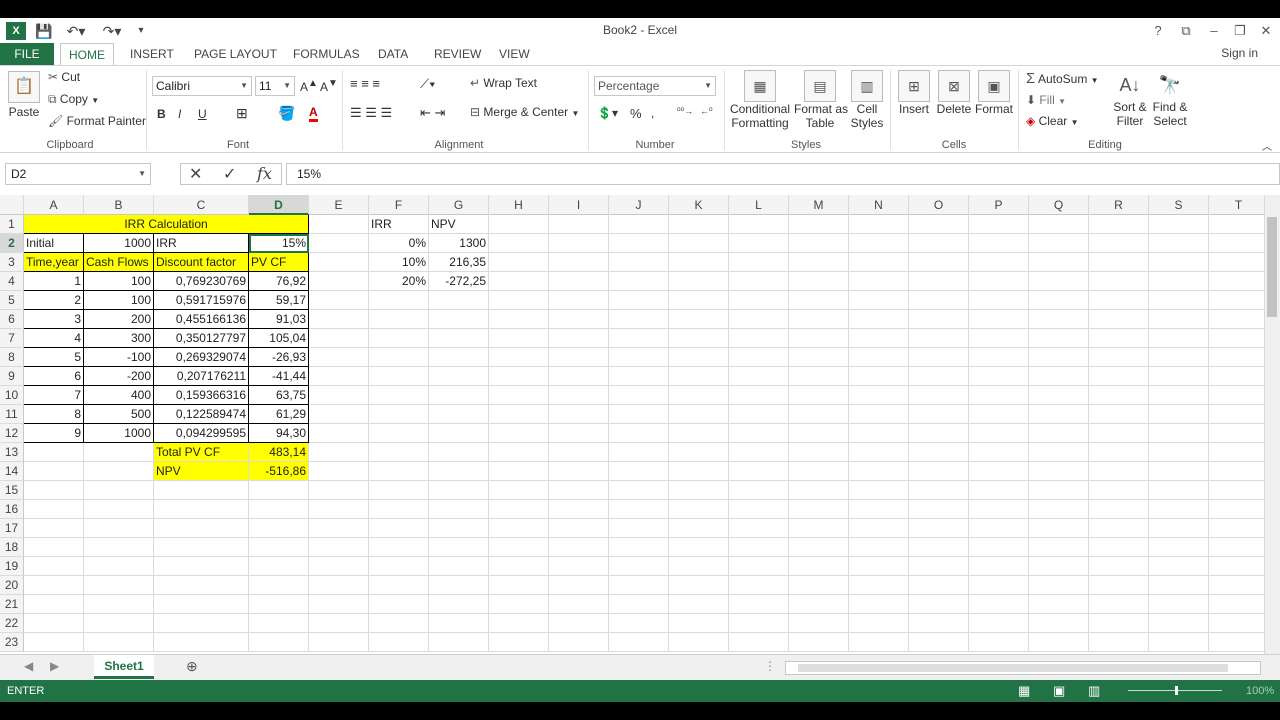  Describe the element at coordinates (759, 319) in the screenshot. I see `cell-l6` at that location.